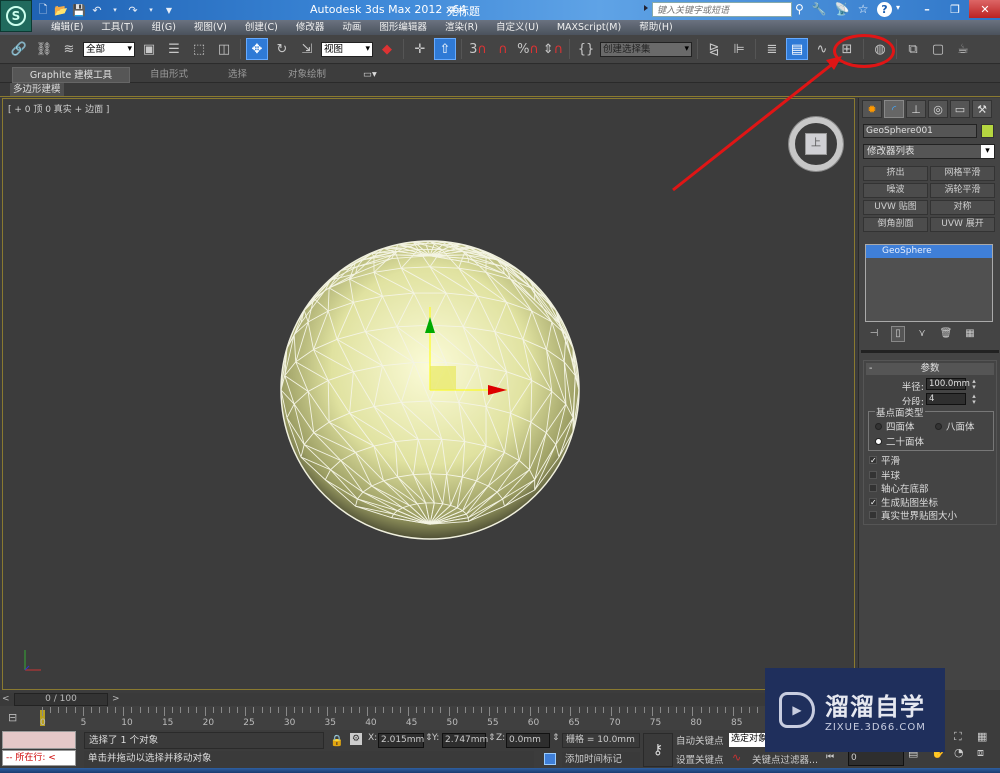 The height and width of the screenshot is (773, 1000). What do you see at coordinates (553, 49) in the screenshot?
I see `spinner-snap-icon: ⇕ ∩` at bounding box center [553, 49].